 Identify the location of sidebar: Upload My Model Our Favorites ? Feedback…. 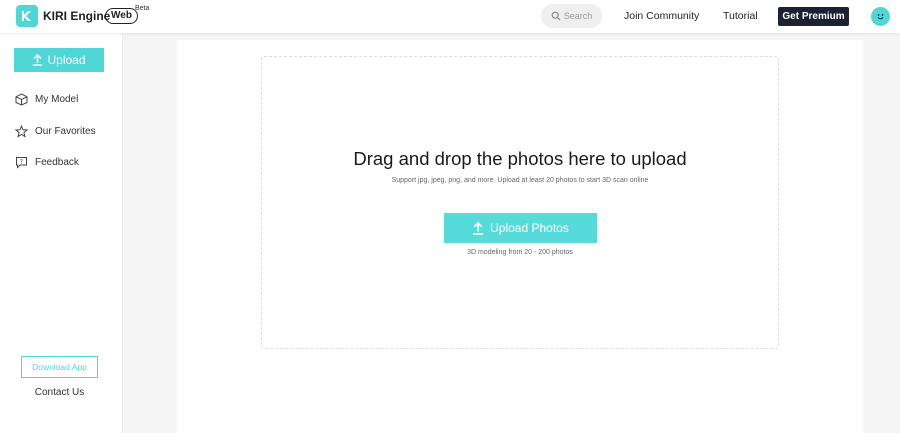
(61, 233).